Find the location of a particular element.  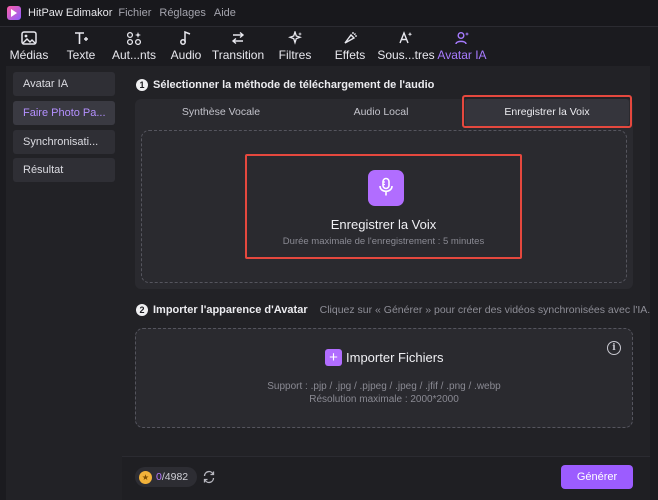

plus-icon: + is located at coordinates (333, 357).